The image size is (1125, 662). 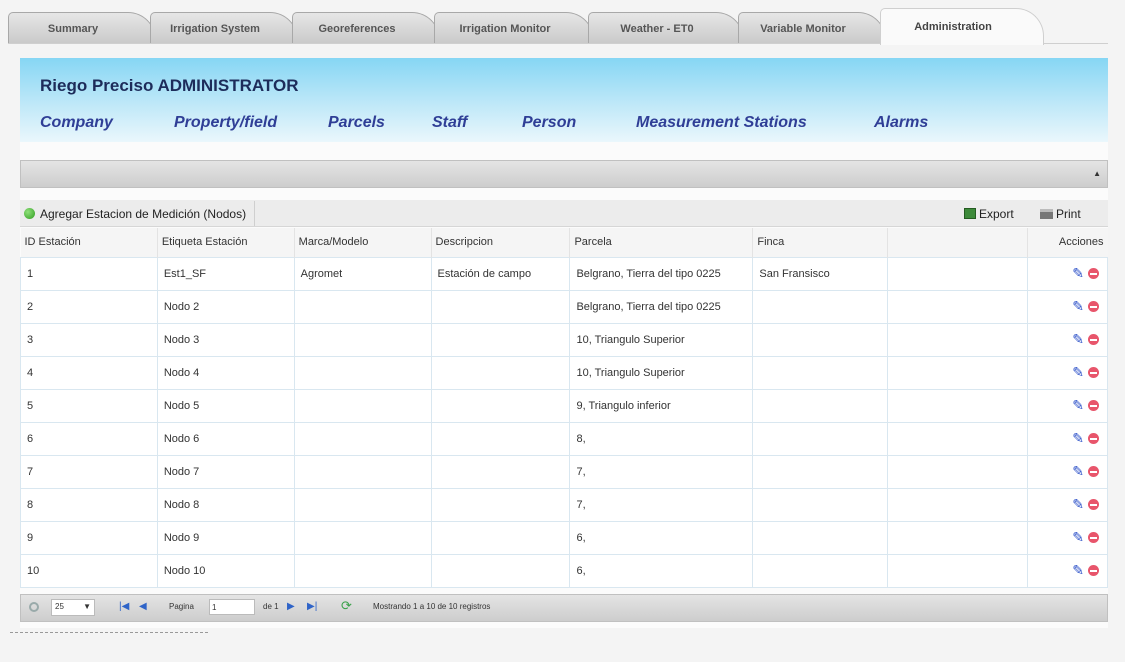 I want to click on column-header, so click(x=958, y=242).